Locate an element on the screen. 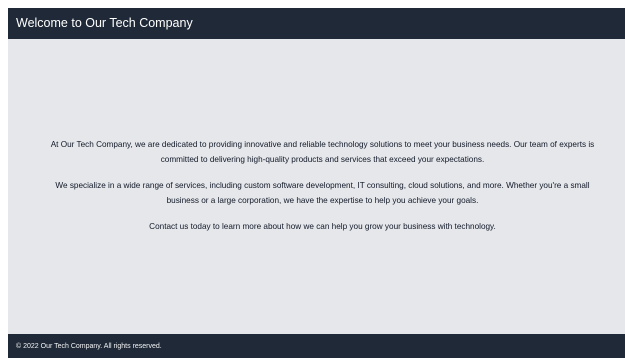  page-title: Welcome to Our Tech Company is located at coordinates (104, 23).